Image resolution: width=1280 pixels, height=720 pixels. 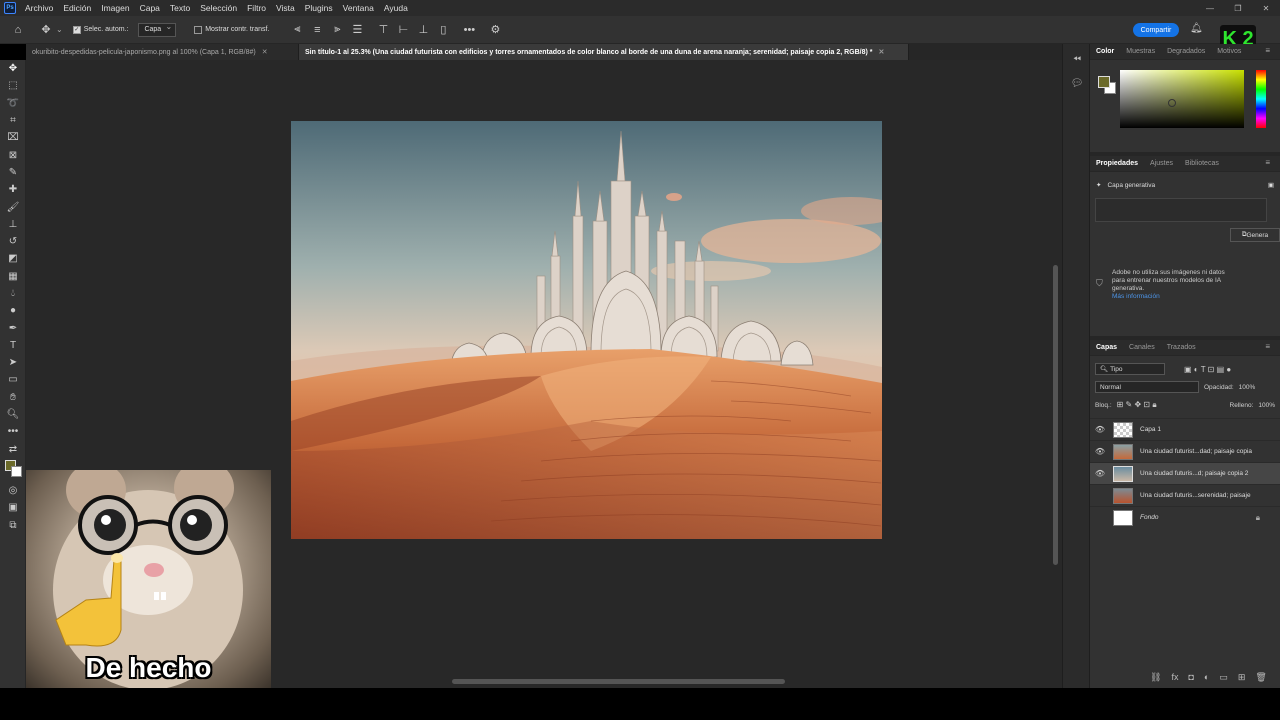 What do you see at coordinates (403, 30) in the screenshot?
I see `align-middle-icon: ⊢` at bounding box center [403, 30].